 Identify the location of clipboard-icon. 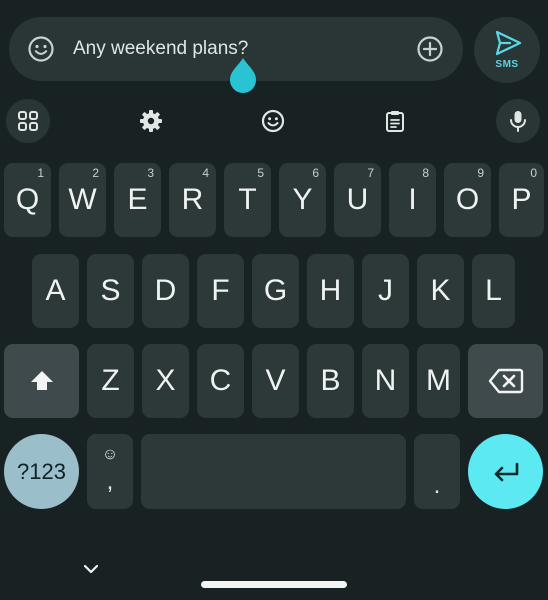
(395, 121).